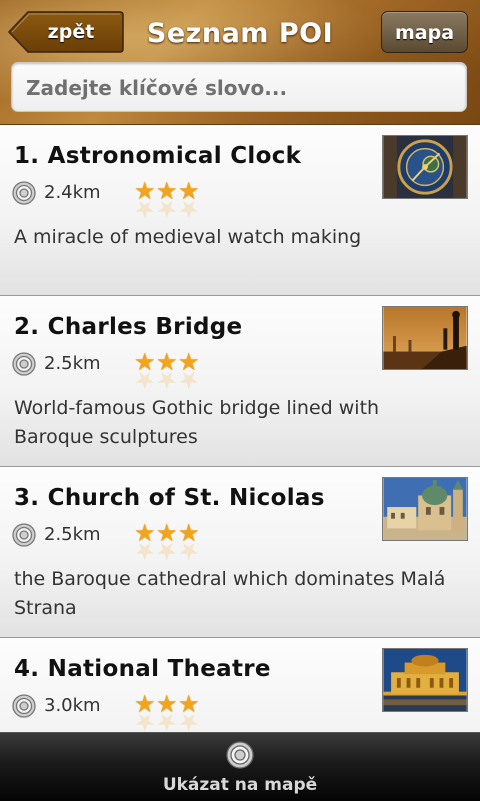  I want to click on map-button: mapa, so click(424, 32).